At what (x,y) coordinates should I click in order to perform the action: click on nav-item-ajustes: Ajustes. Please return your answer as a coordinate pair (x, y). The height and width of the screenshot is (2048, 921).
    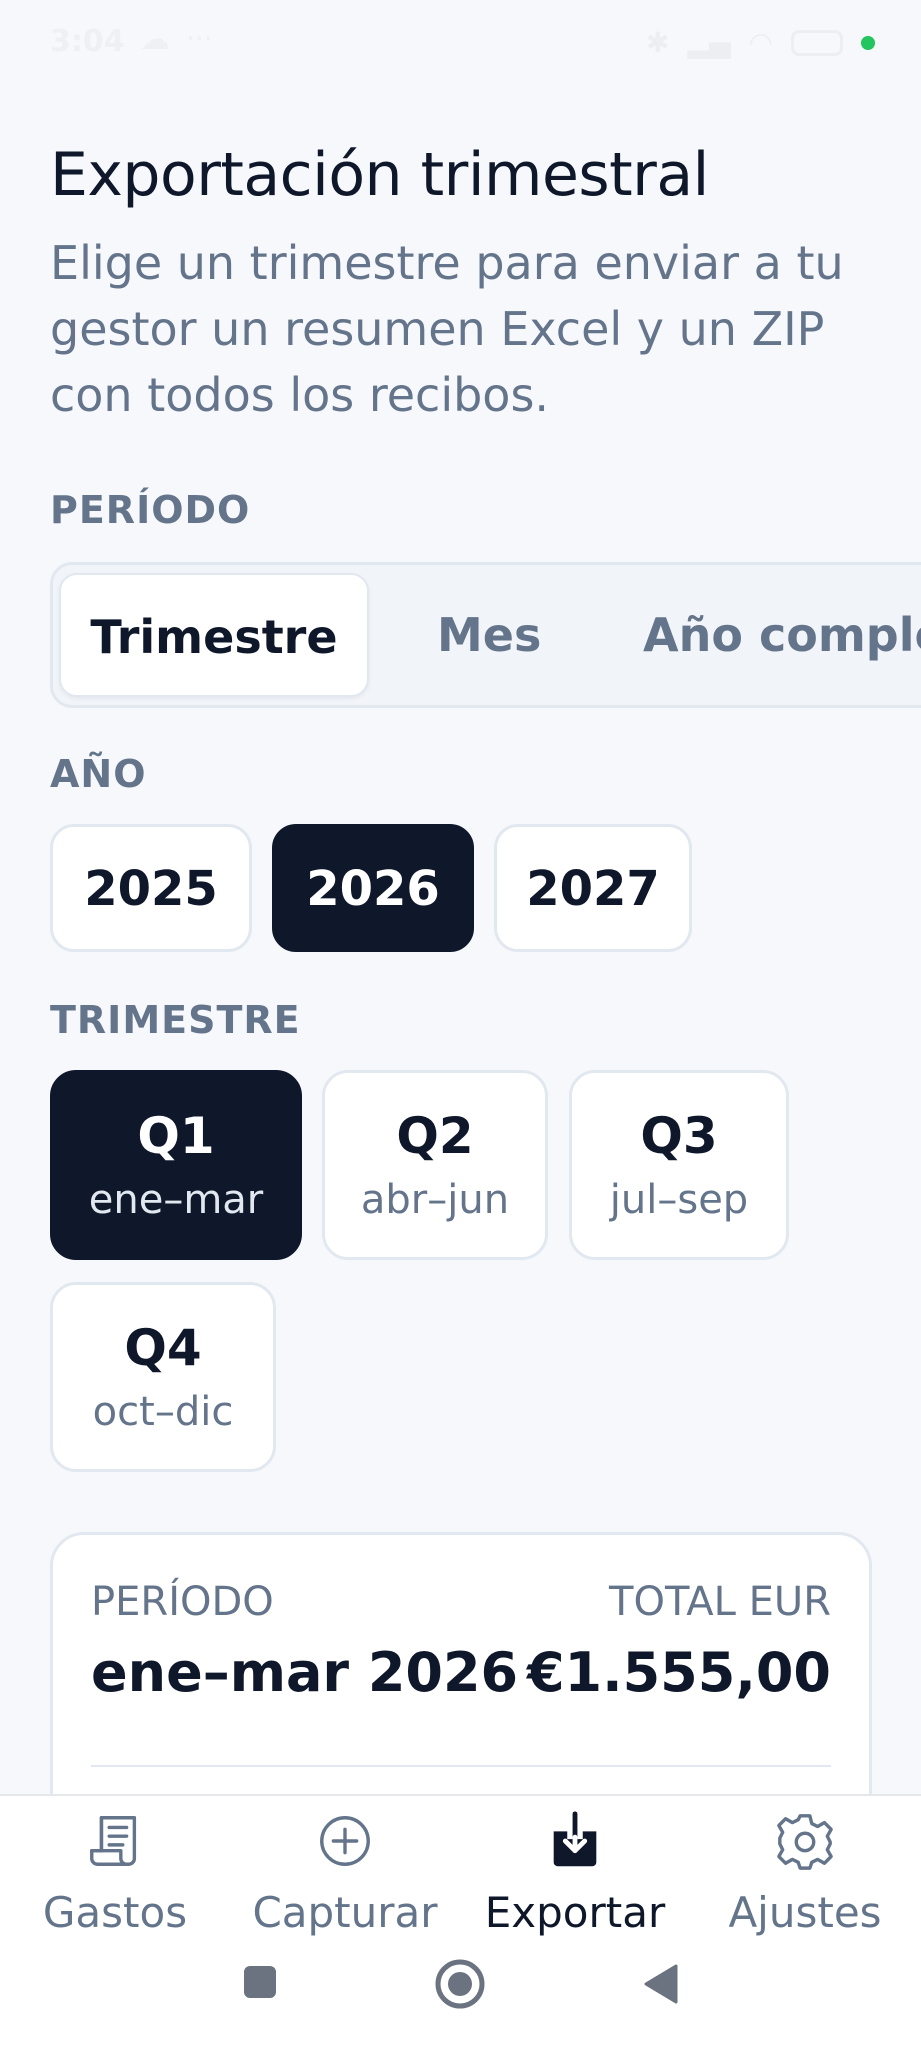
    Looking at the image, I should click on (805, 1873).